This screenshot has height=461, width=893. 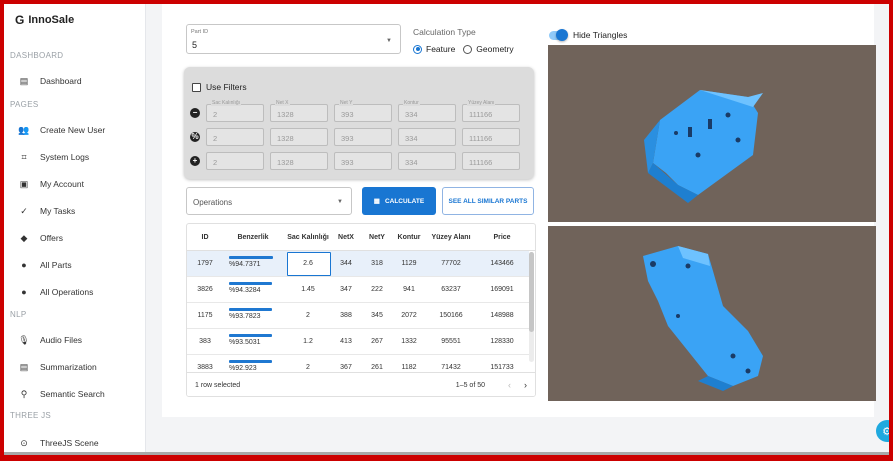 I want to click on sidebar-section-title: THREE JS, so click(x=31, y=415).